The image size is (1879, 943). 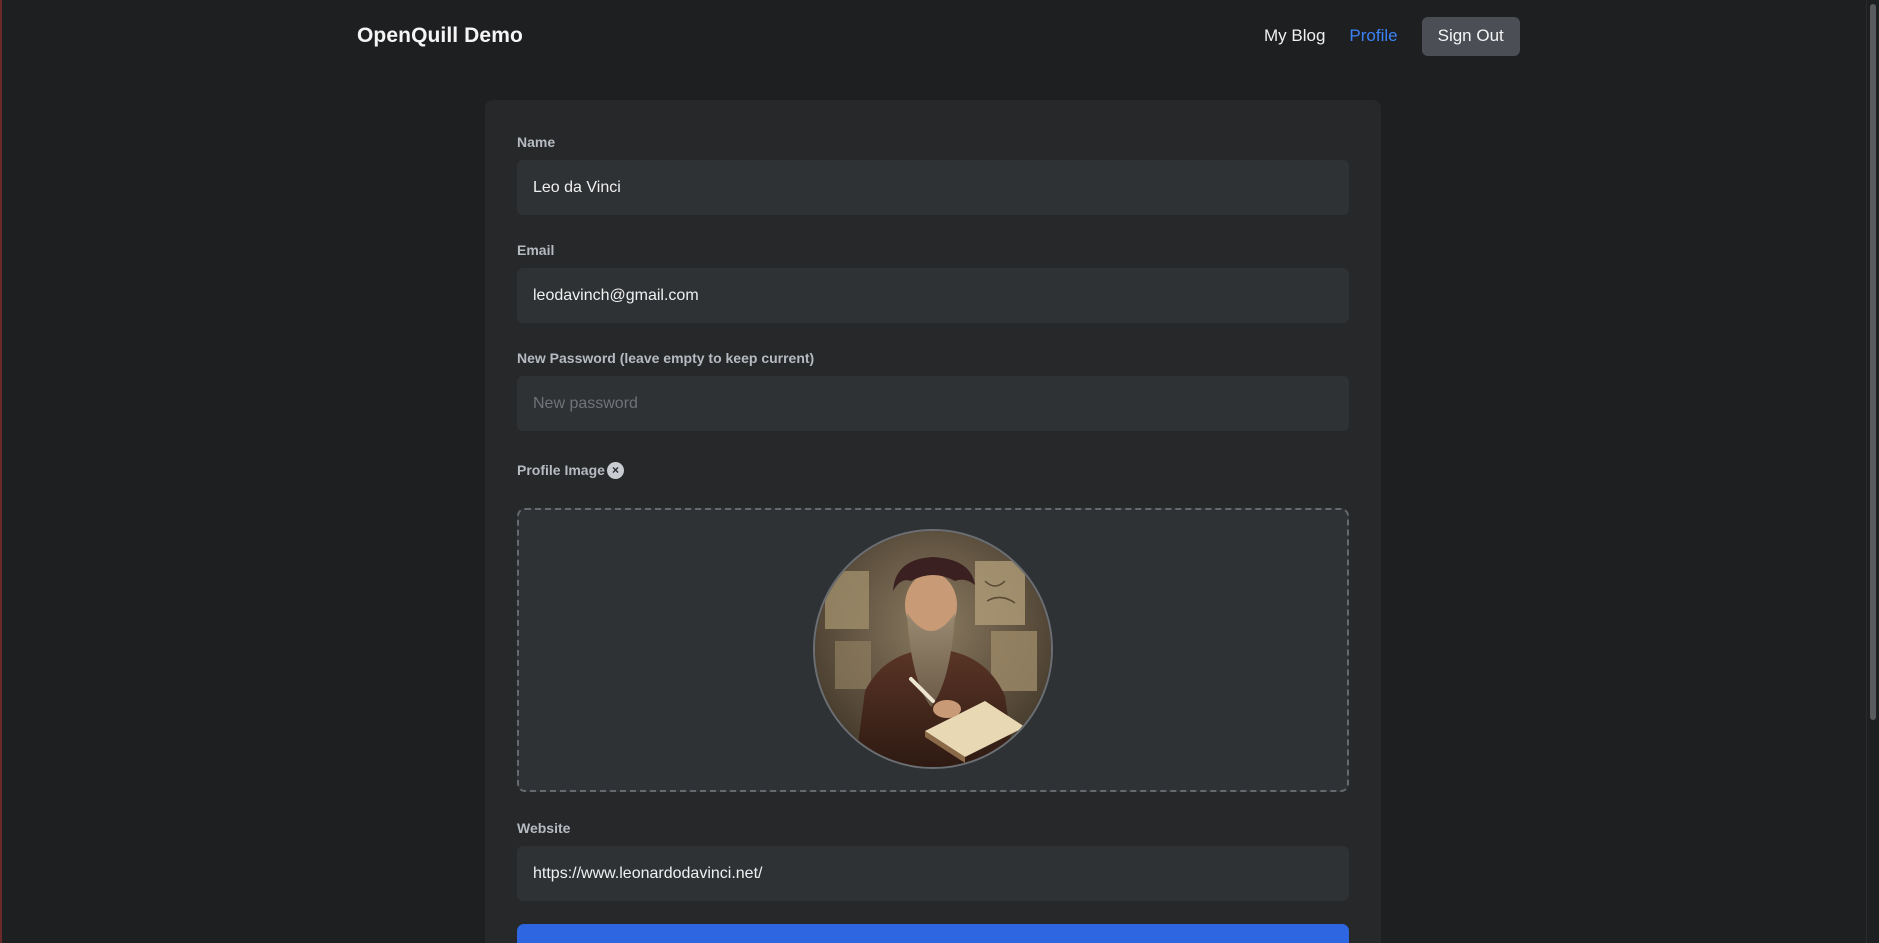 I want to click on sign-out-button: Sign Out, so click(x=1470, y=36).